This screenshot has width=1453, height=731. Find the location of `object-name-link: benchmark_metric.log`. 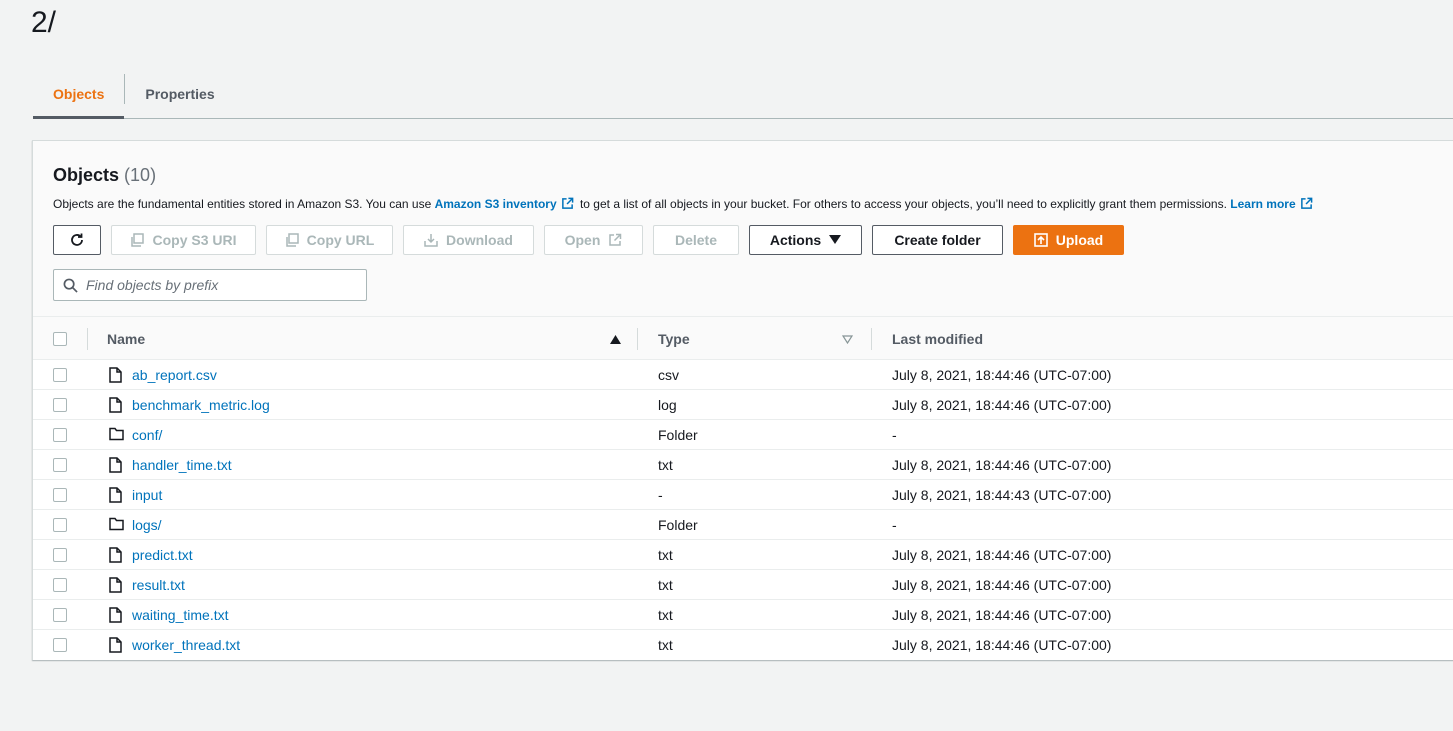

object-name-link: benchmark_metric.log is located at coordinates (201, 405).